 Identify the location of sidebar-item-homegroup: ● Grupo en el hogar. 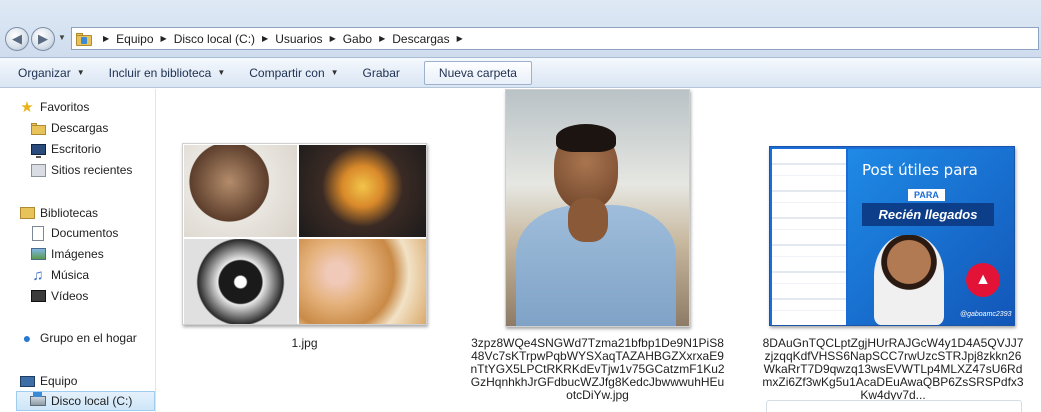
(78, 338).